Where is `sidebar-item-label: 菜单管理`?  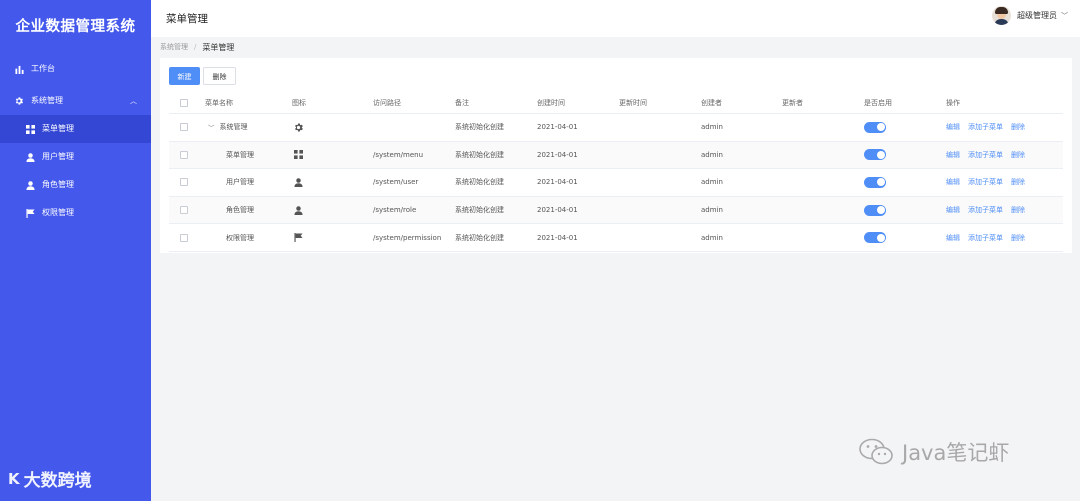 sidebar-item-label: 菜单管理 is located at coordinates (58, 128).